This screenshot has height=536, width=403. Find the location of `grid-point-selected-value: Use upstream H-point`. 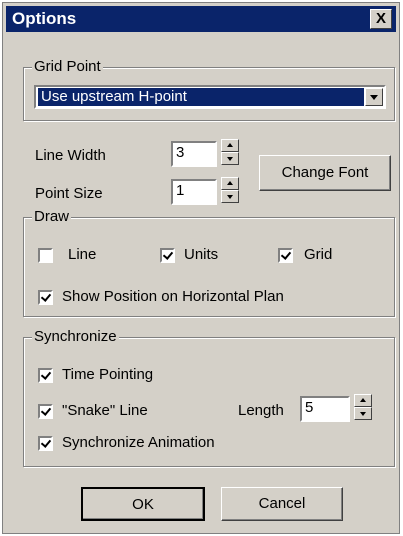

grid-point-selected-value: Use upstream H-point is located at coordinates (201, 97).